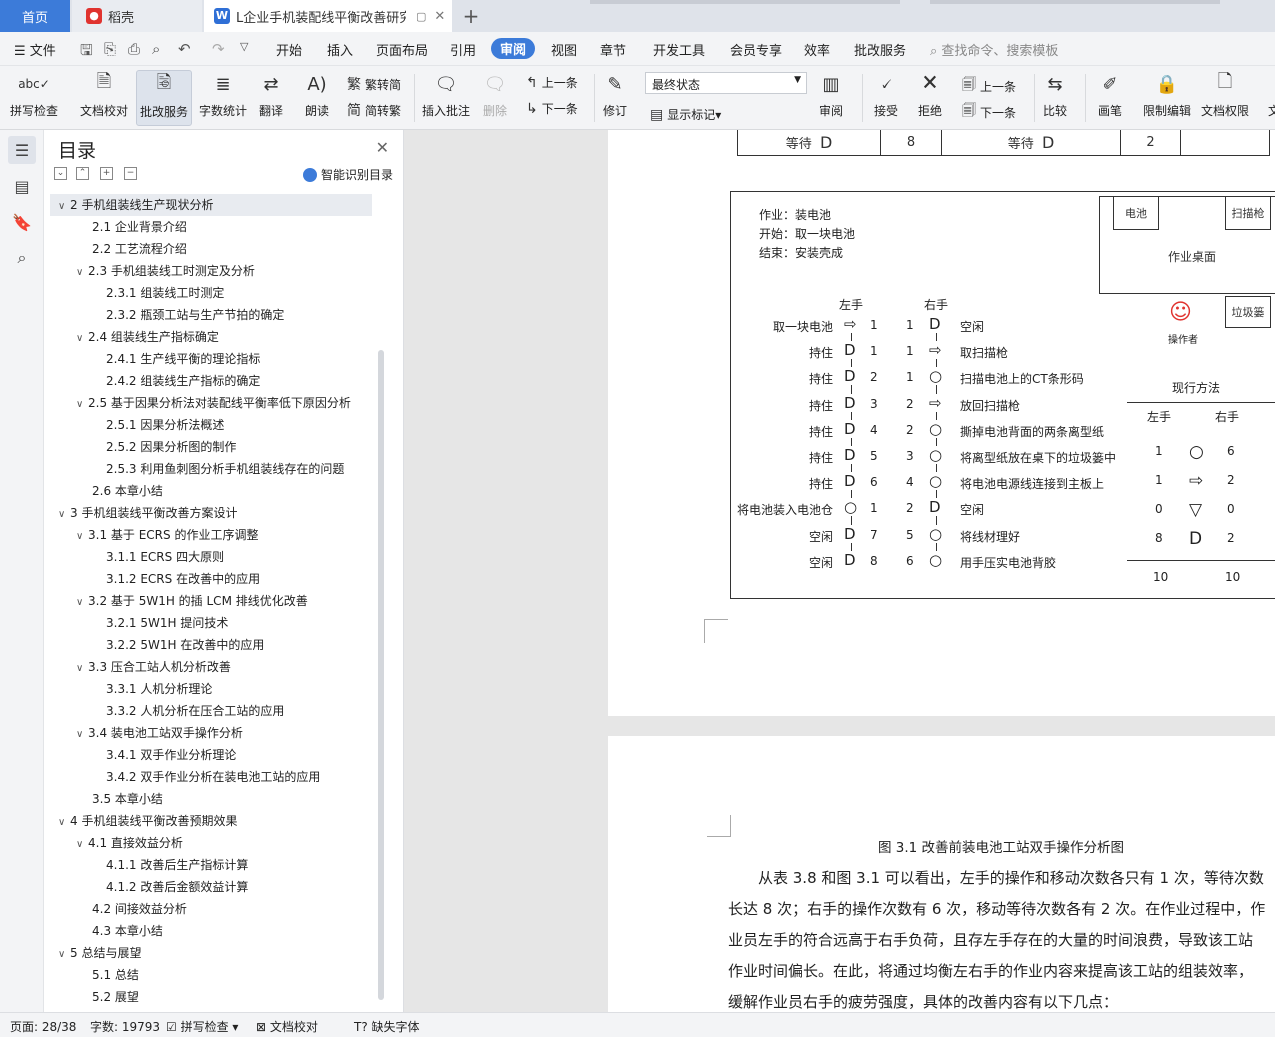  I want to click on menu-grading: 批改服务, so click(880, 49).